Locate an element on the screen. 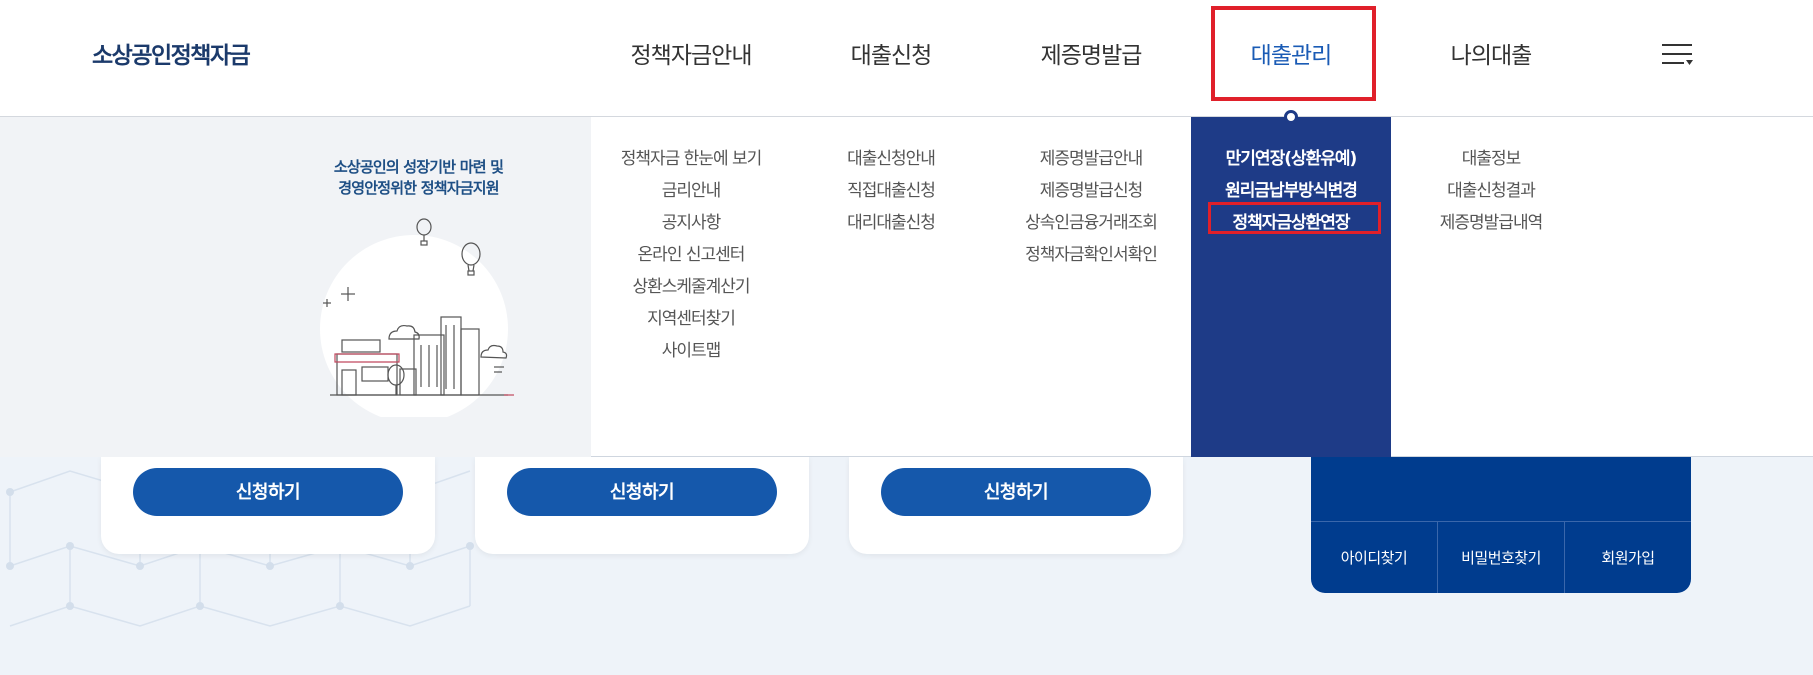 This screenshot has width=1813, height=675. submenu-link: 상속인금융거래조회 is located at coordinates (1091, 223).